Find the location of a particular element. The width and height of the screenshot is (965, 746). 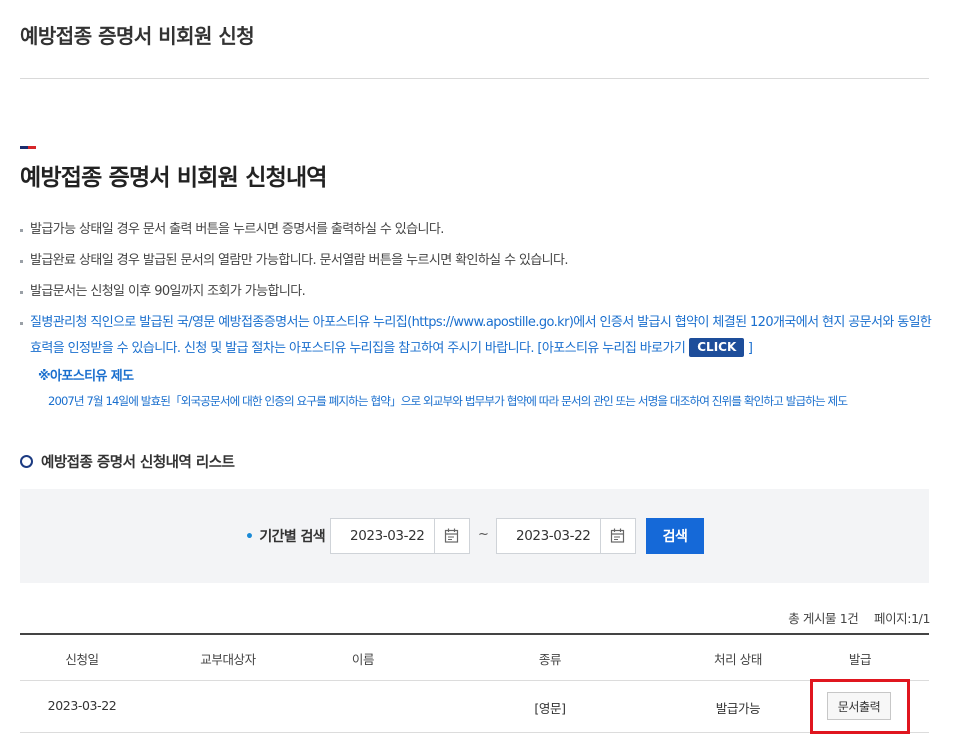

page-title: 예방접종 증명서 비회원 신청 is located at coordinates (137, 36).